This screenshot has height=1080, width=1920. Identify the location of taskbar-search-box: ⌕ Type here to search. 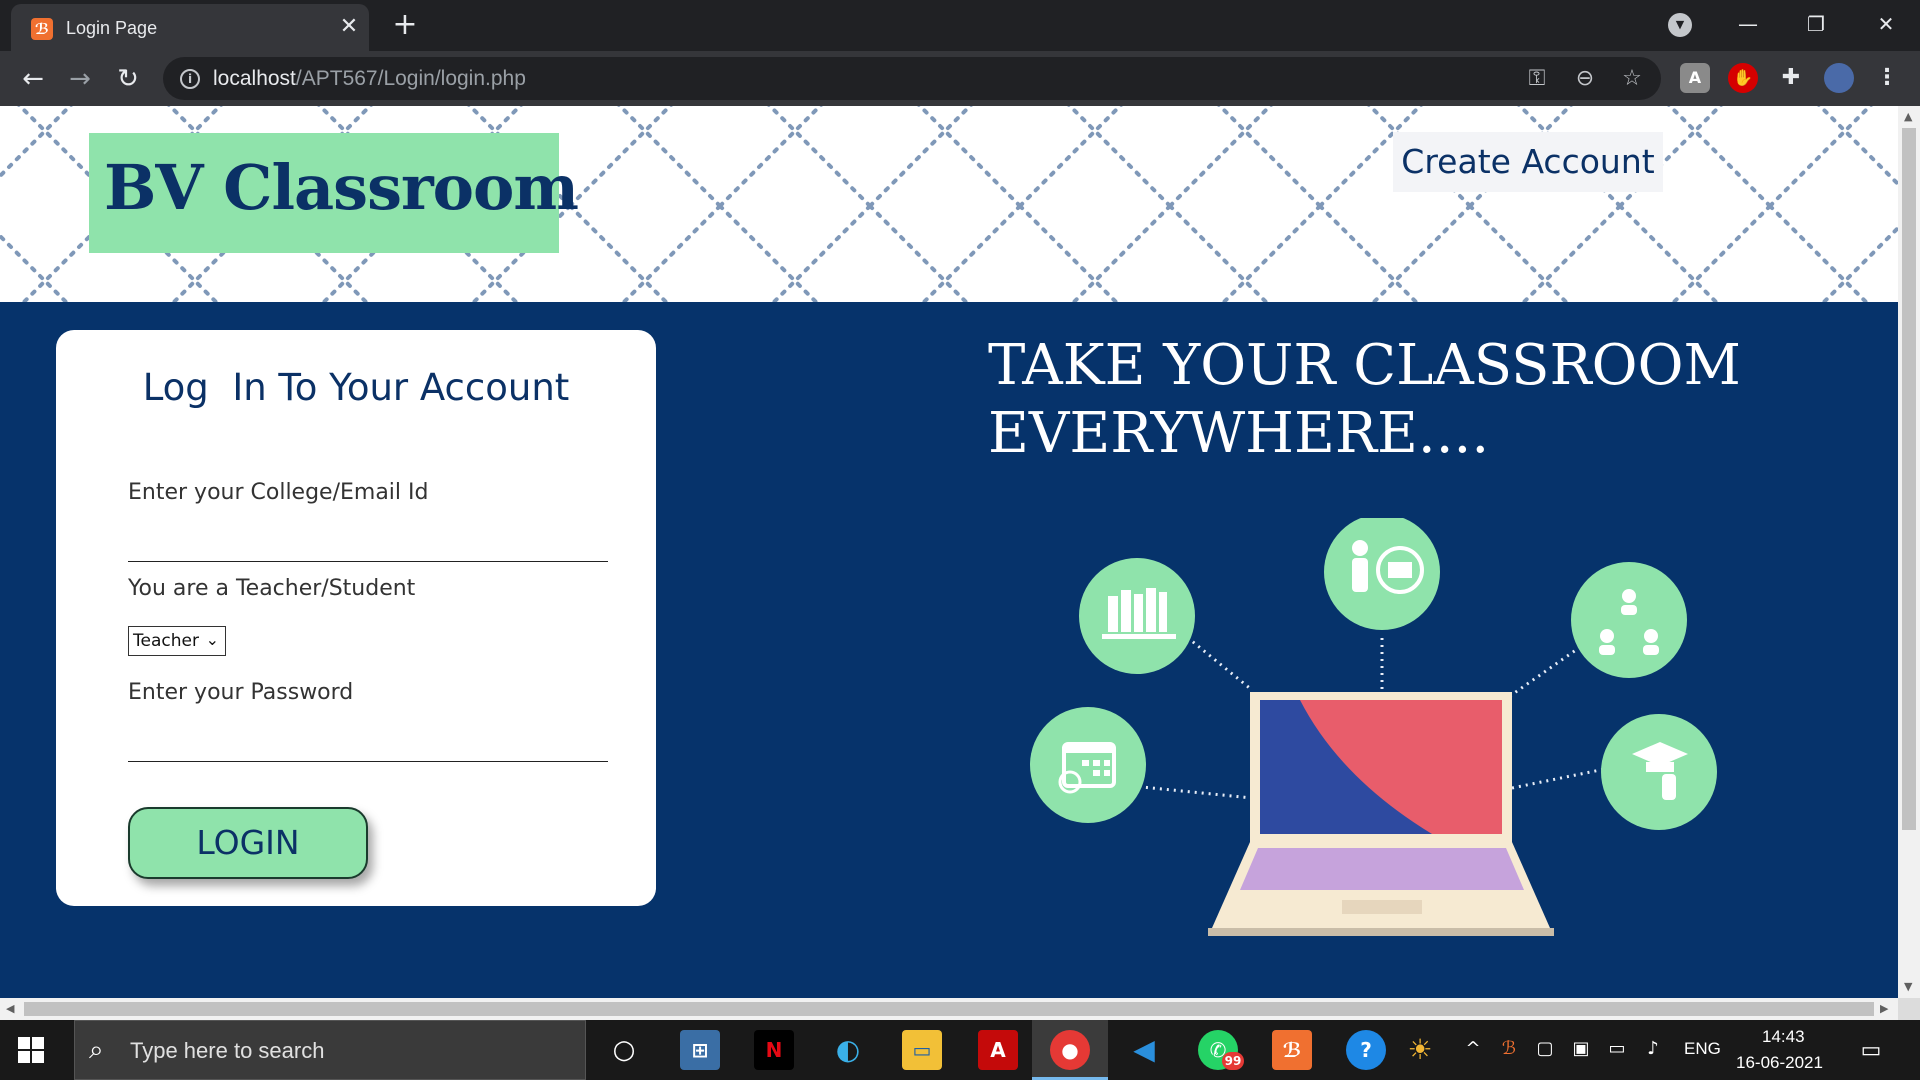
(330, 1050).